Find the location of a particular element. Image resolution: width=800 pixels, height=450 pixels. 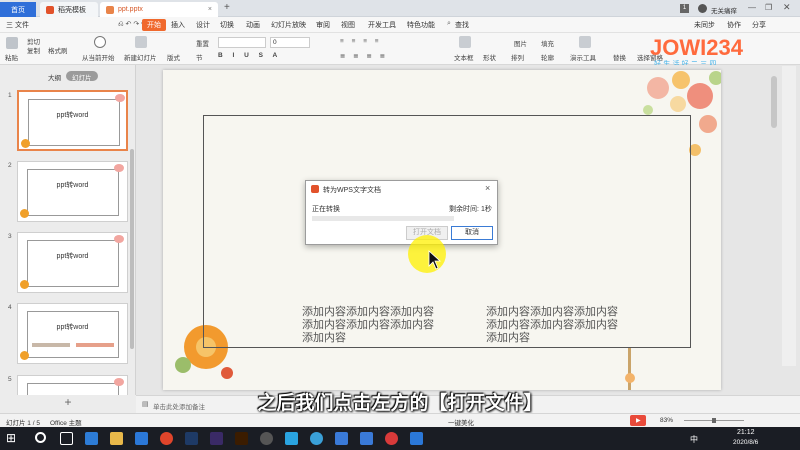

beautify-button: 一键美化 is located at coordinates (461, 422).